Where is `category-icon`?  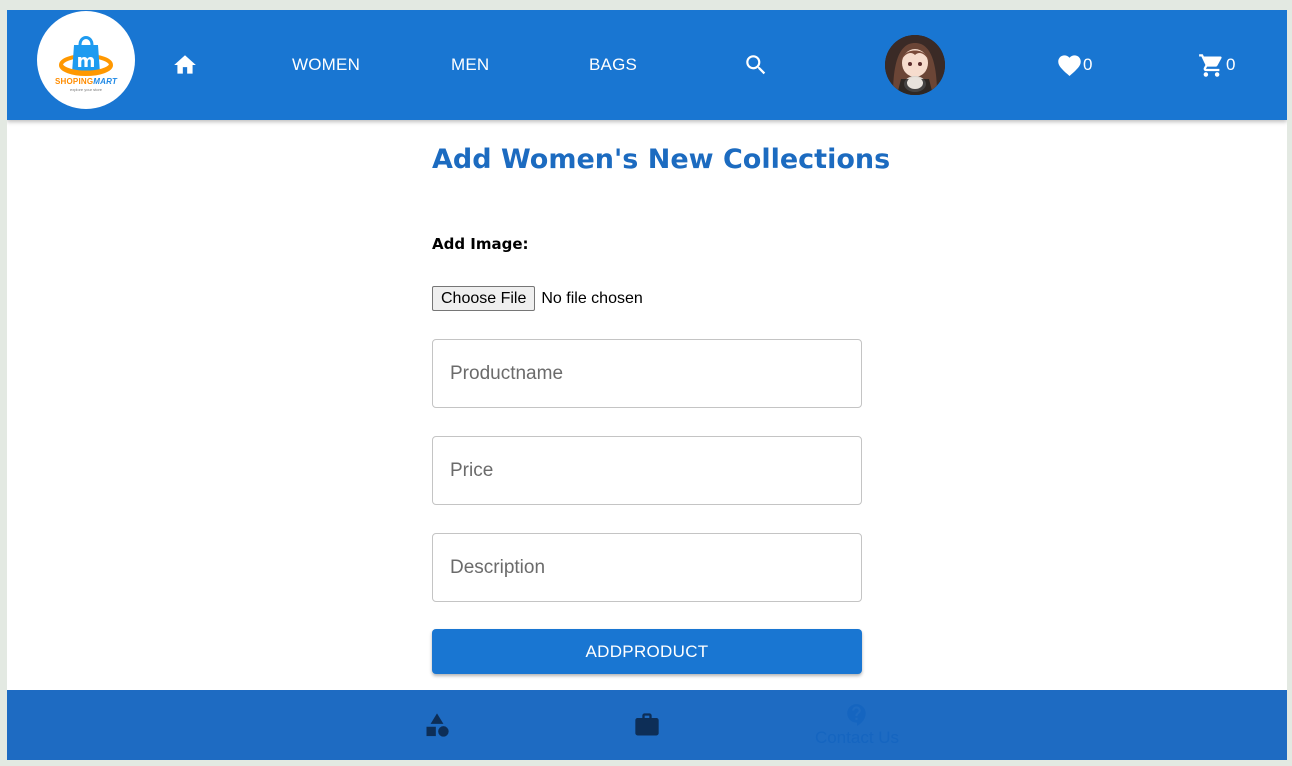 category-icon is located at coordinates (437, 725).